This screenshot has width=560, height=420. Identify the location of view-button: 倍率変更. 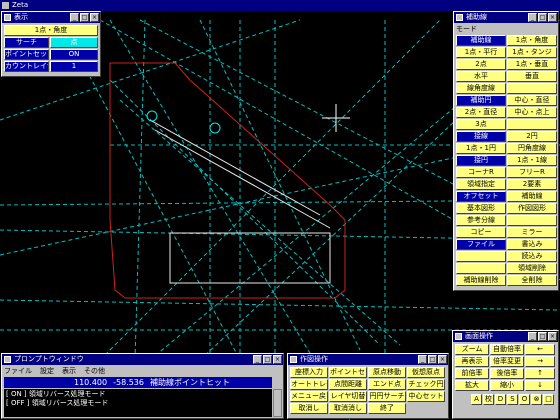
(507, 361).